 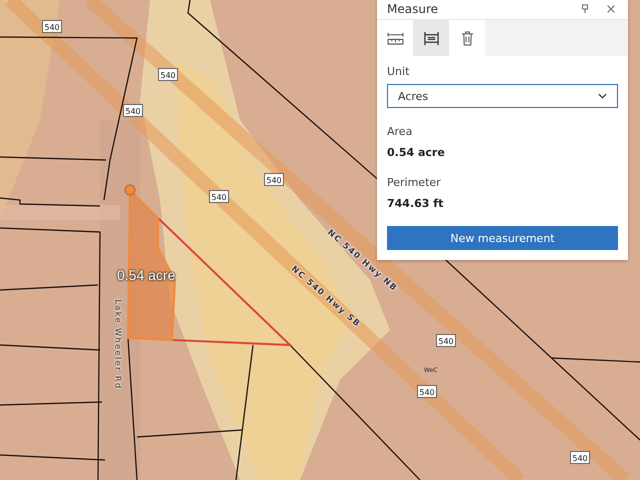 I want to click on area-tool-button, so click(x=431, y=38).